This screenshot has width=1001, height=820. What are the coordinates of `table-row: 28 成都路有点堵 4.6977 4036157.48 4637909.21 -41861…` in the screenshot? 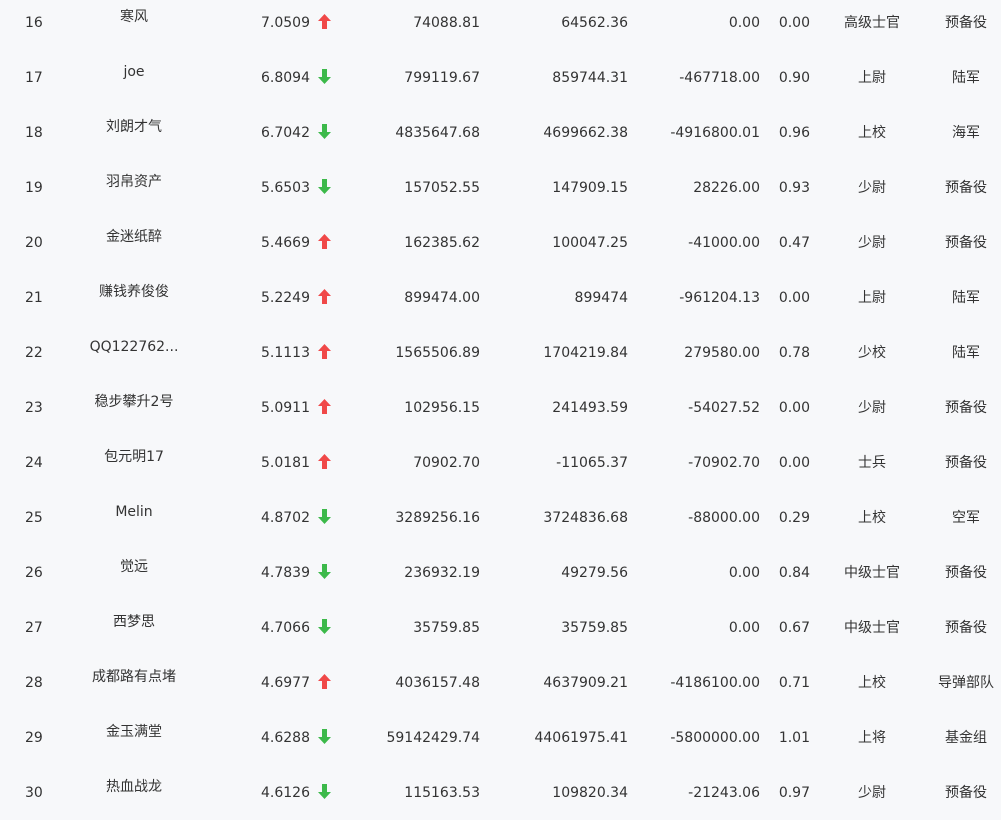 It's located at (500, 684).